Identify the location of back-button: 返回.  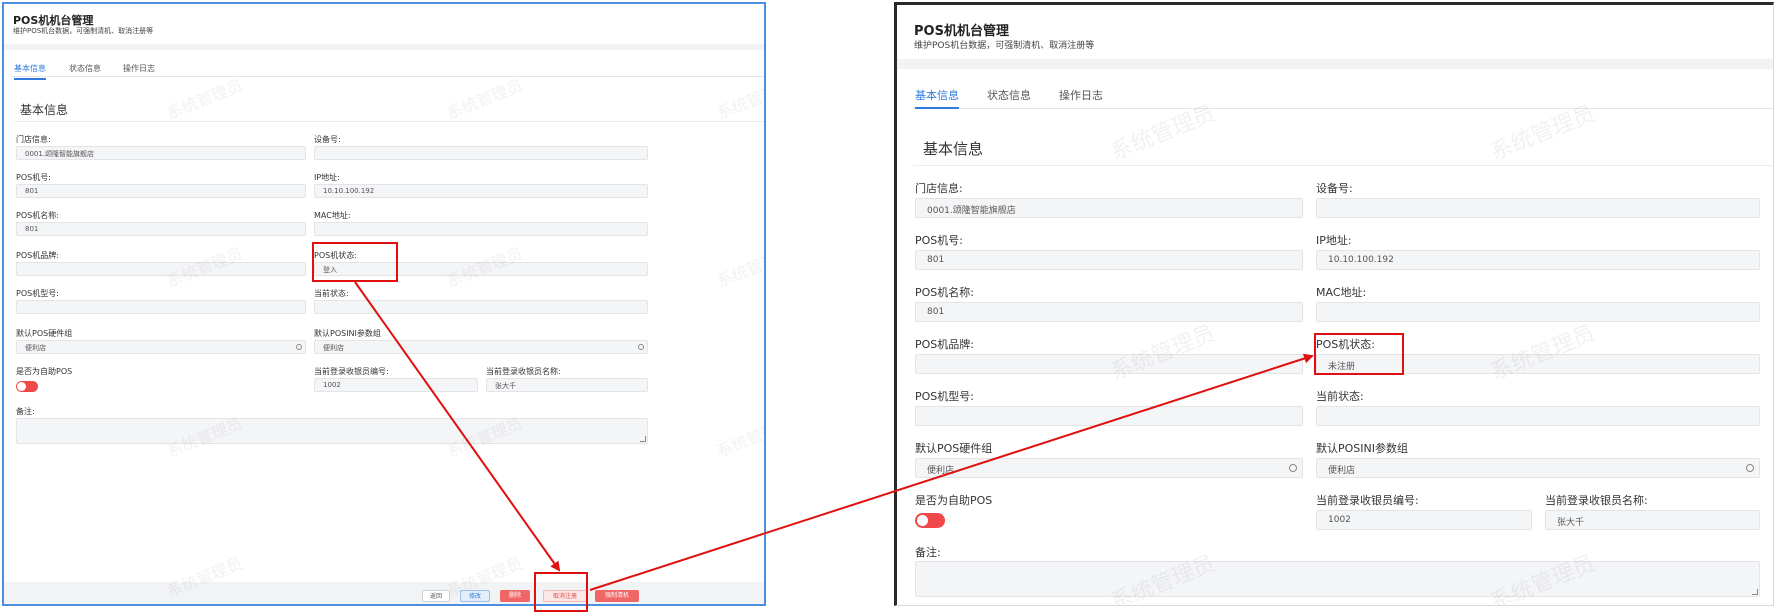
(436, 596).